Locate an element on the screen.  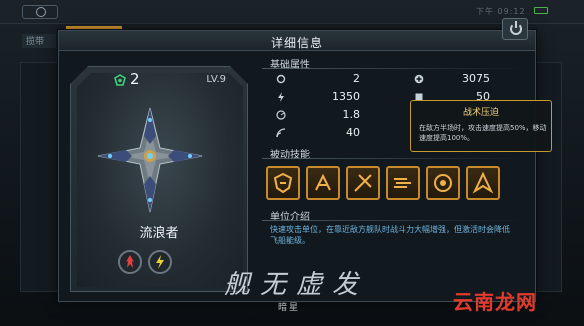
stat-value: 3075 is located at coordinates (476, 78).